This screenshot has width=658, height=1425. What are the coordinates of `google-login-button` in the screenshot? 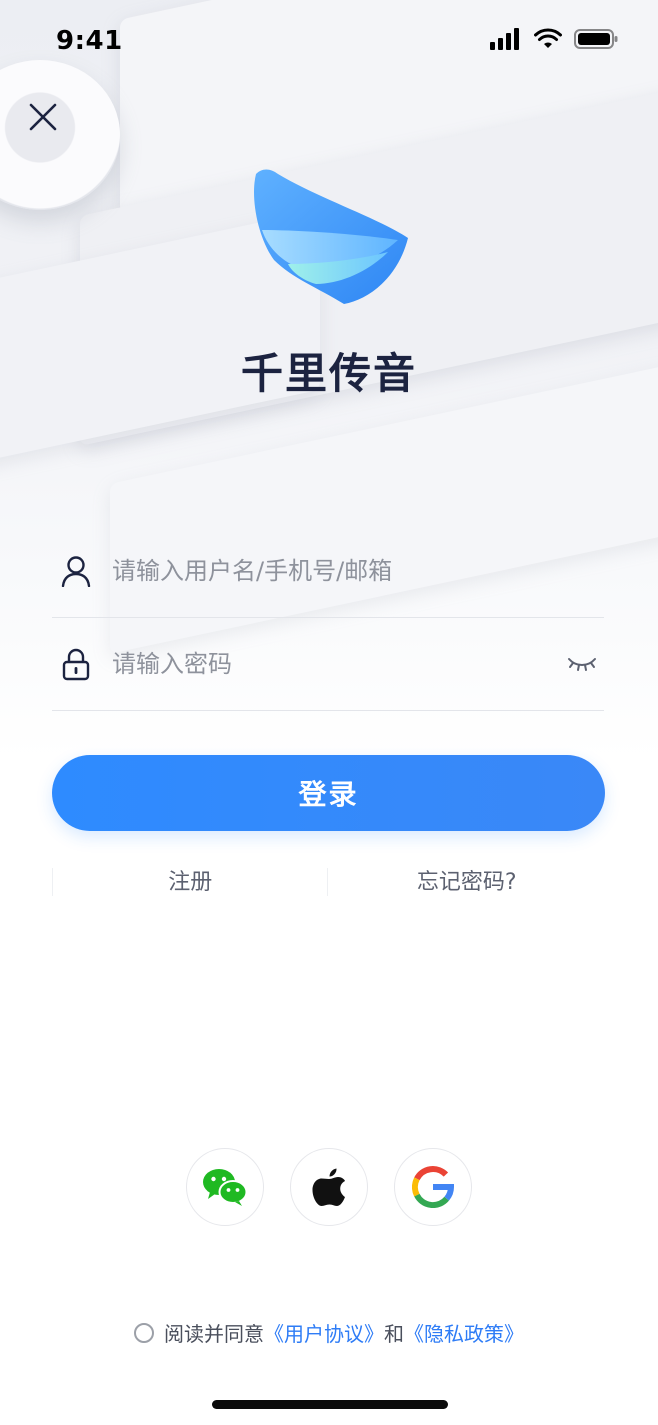 It's located at (433, 1187).